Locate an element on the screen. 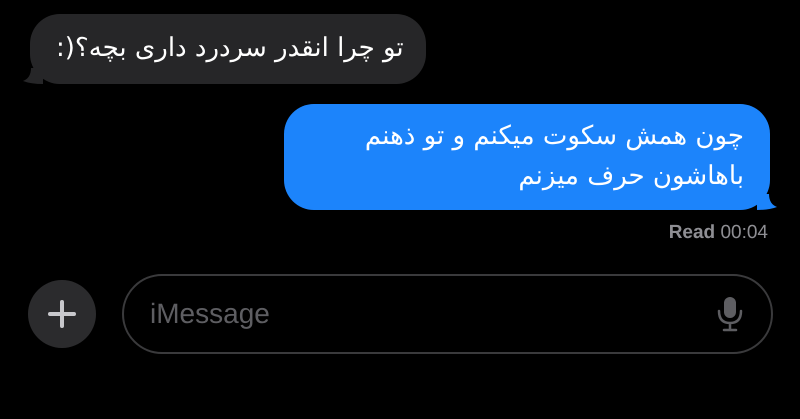 The width and height of the screenshot is (800, 419). read-time: 00:04 is located at coordinates (744, 232).